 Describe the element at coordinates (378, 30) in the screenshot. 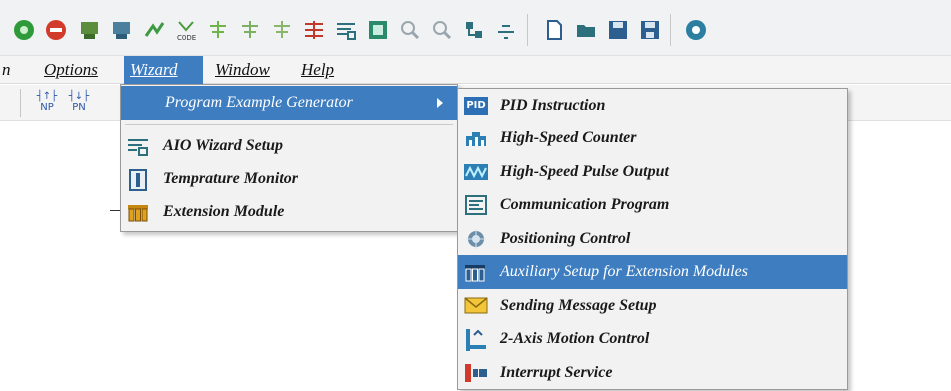

I see `monitor-window-icon` at that location.